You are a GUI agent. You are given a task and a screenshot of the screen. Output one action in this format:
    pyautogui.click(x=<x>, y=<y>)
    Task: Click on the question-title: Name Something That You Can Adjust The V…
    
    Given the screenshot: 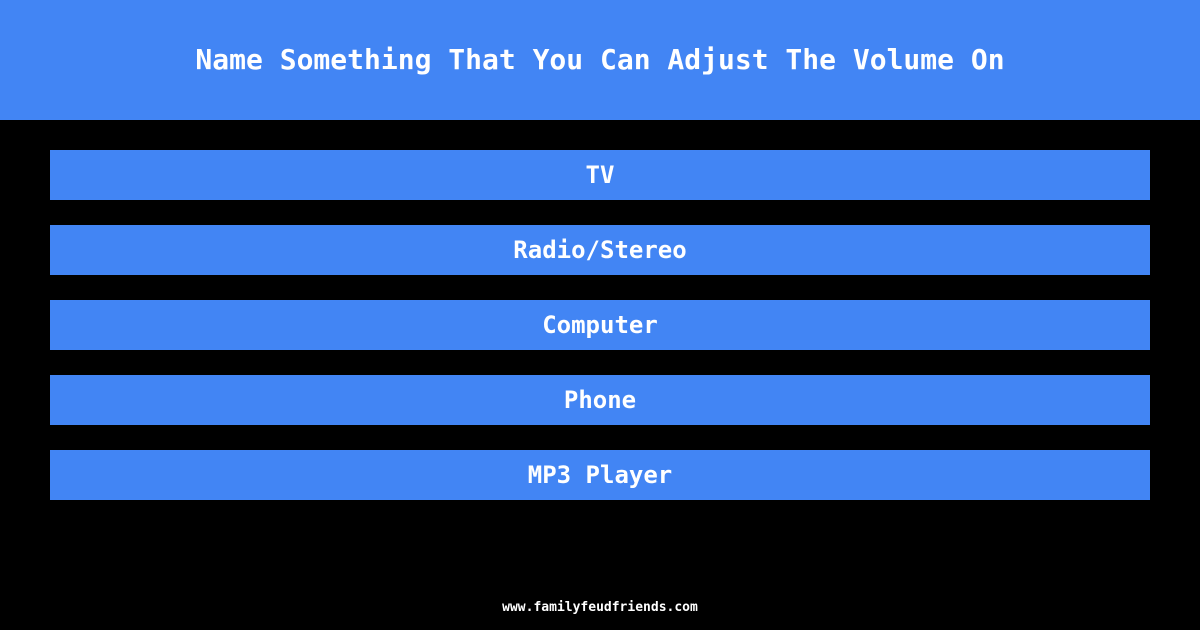 What is the action you would take?
    pyautogui.click(x=600, y=59)
    